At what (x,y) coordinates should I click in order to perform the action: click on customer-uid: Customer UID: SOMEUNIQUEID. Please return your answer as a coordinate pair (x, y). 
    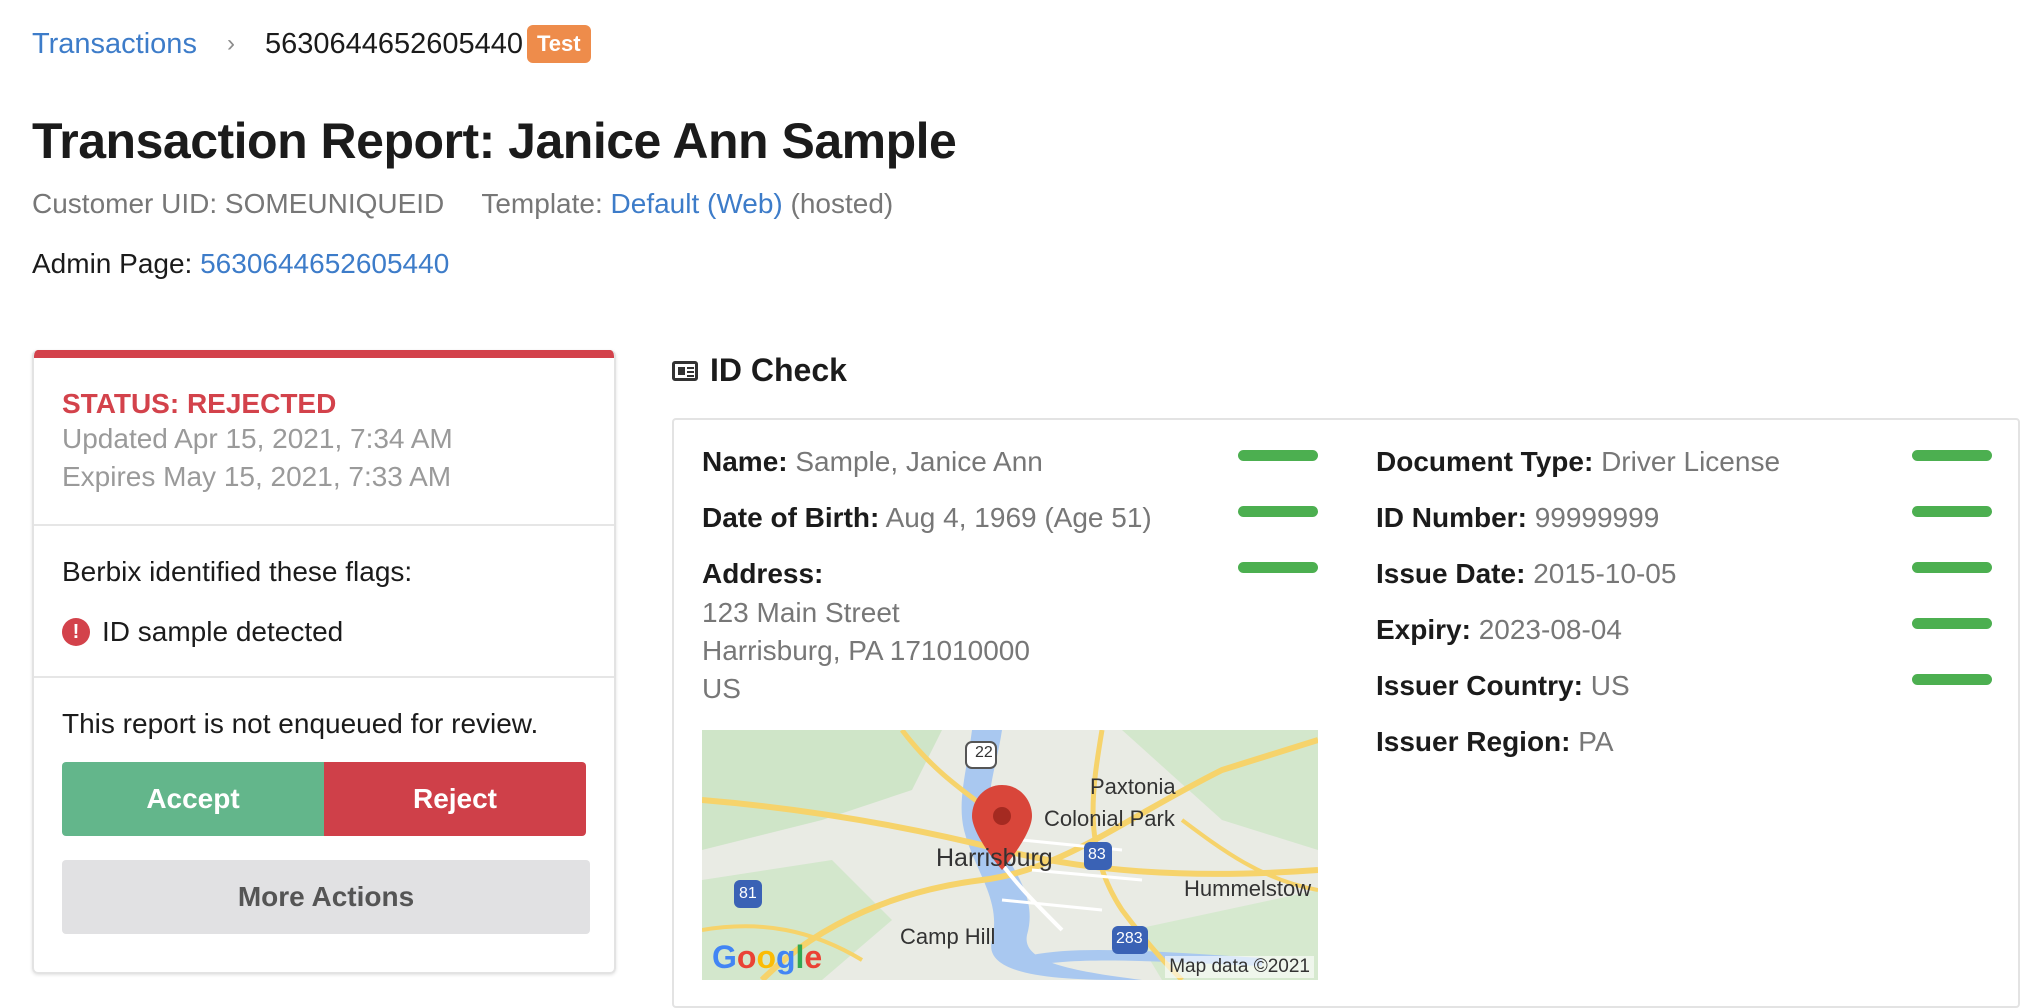
    Looking at the image, I should click on (238, 203).